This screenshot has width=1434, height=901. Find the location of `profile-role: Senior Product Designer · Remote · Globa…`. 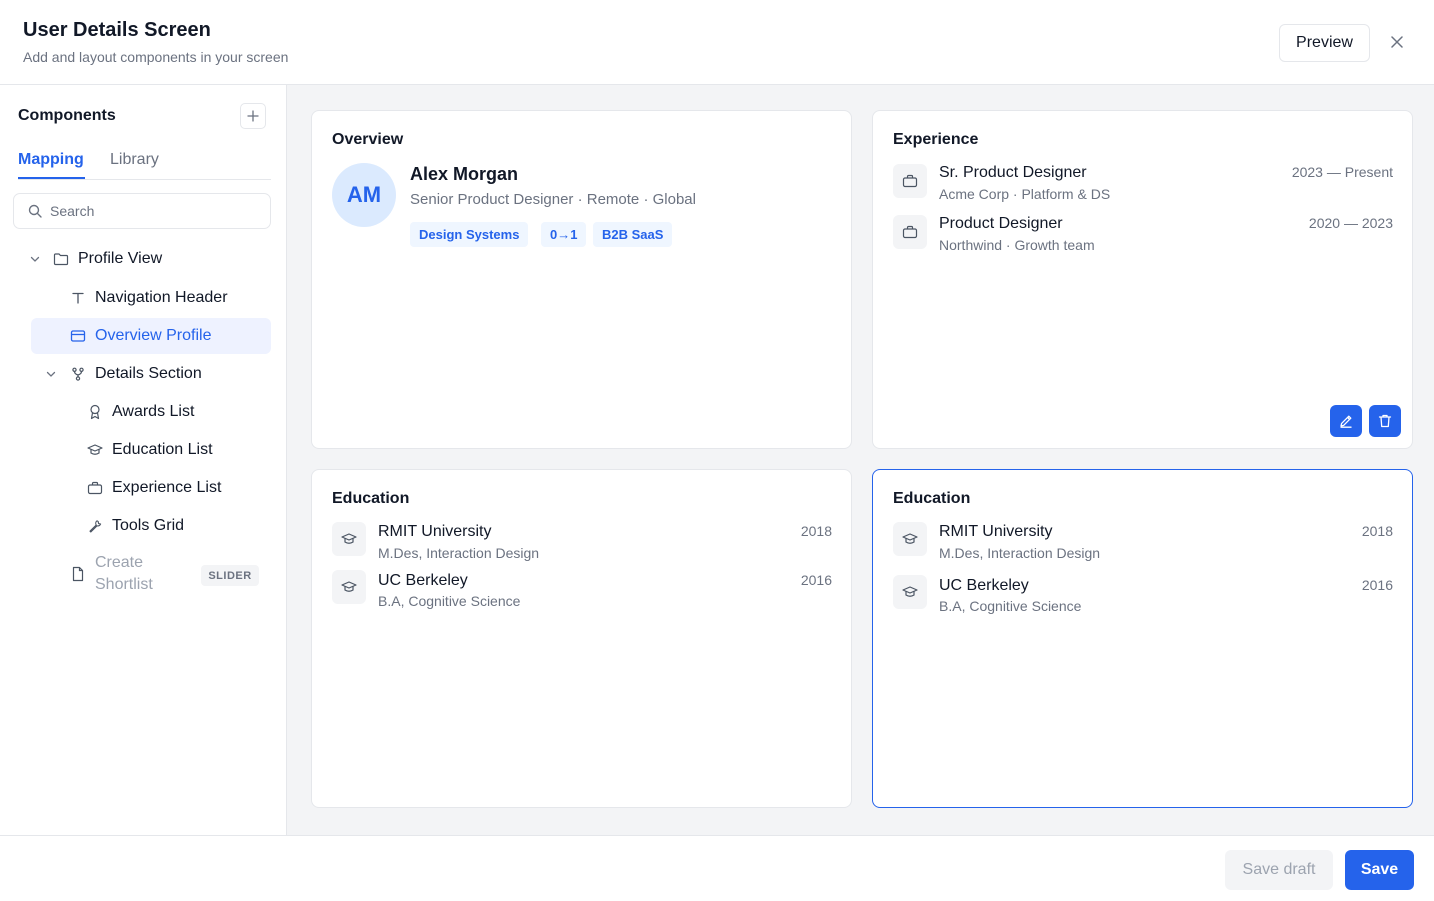

profile-role: Senior Product Designer · Remote · Globa… is located at coordinates (553, 199).